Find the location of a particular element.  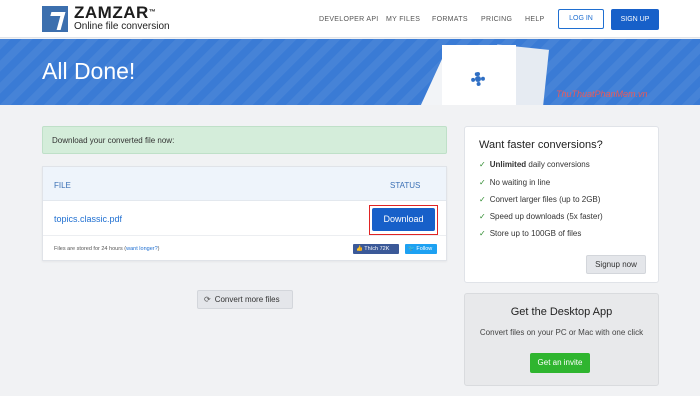

feature-item: ✓ Unlimited daily conversions is located at coordinates (534, 164).